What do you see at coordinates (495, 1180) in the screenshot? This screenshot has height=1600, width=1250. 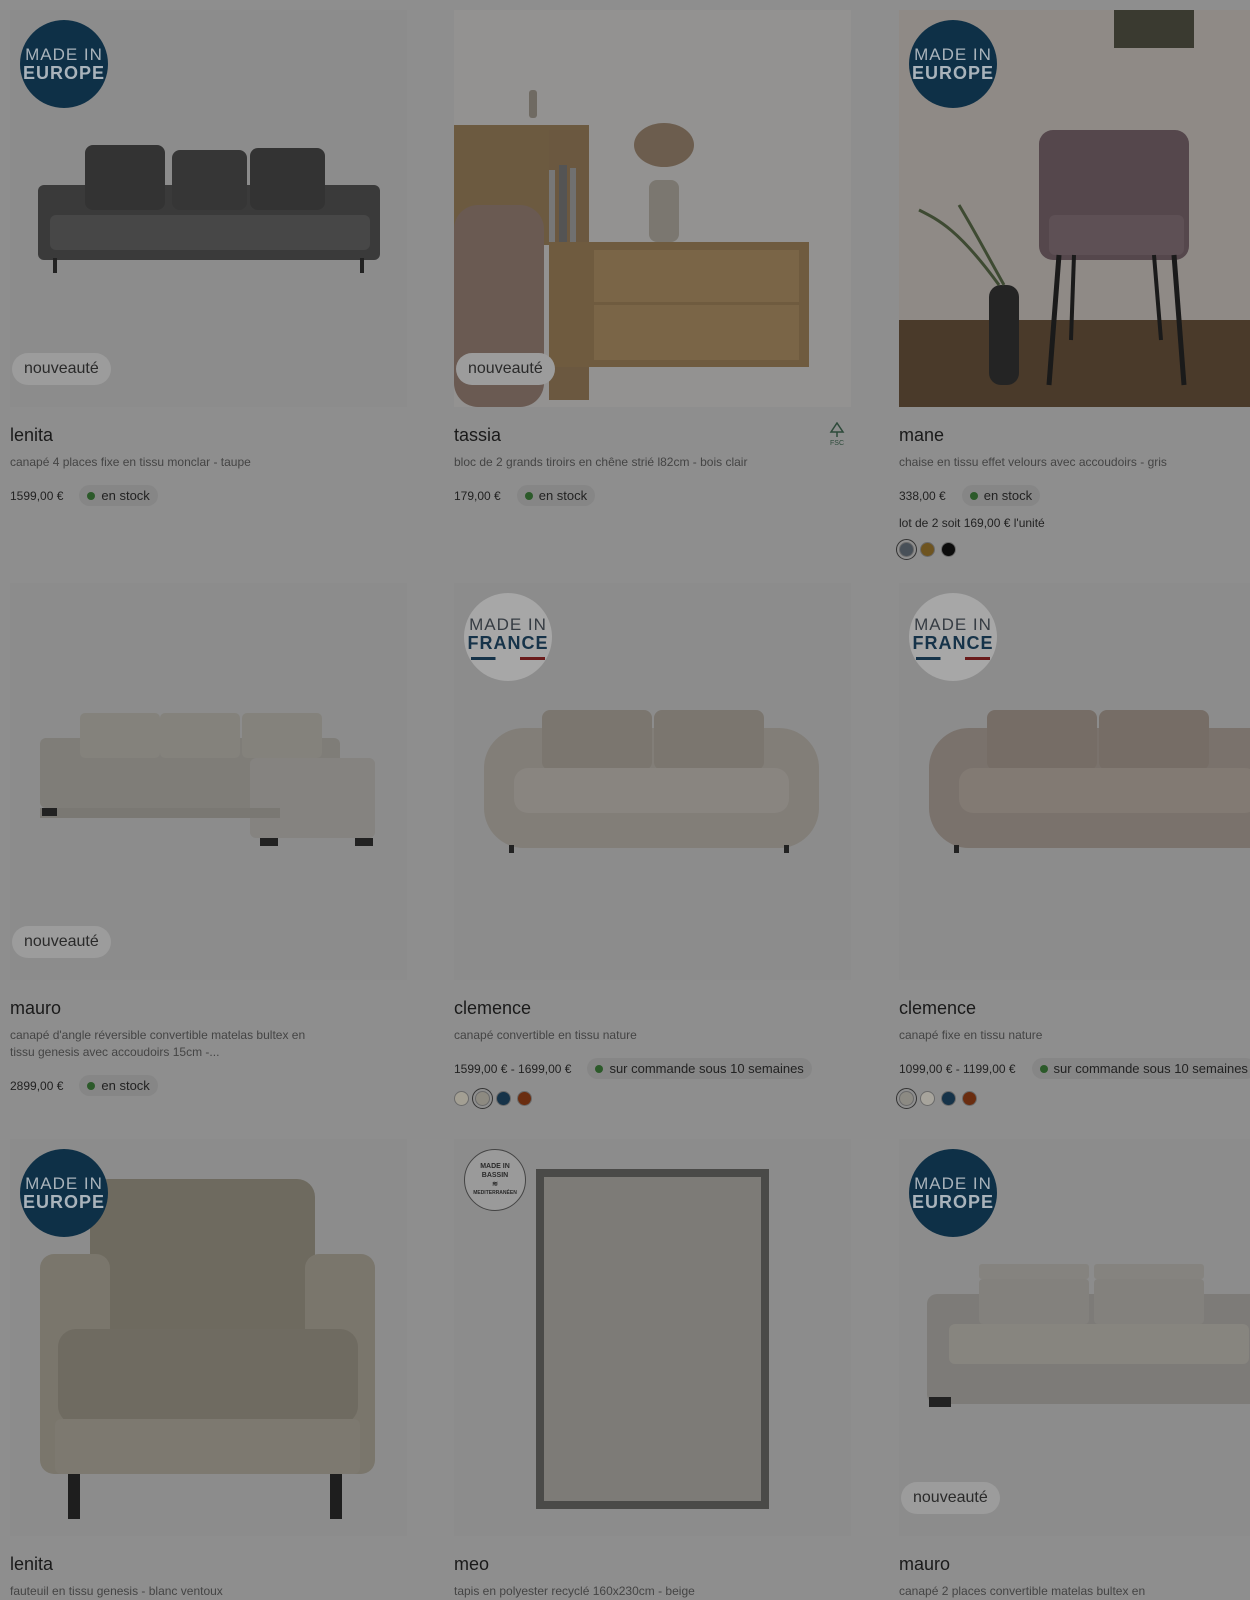 I see `made-in-mediterranean-badge: MADE IN BASSIN ≋ MEDITERRANÉEN` at bounding box center [495, 1180].